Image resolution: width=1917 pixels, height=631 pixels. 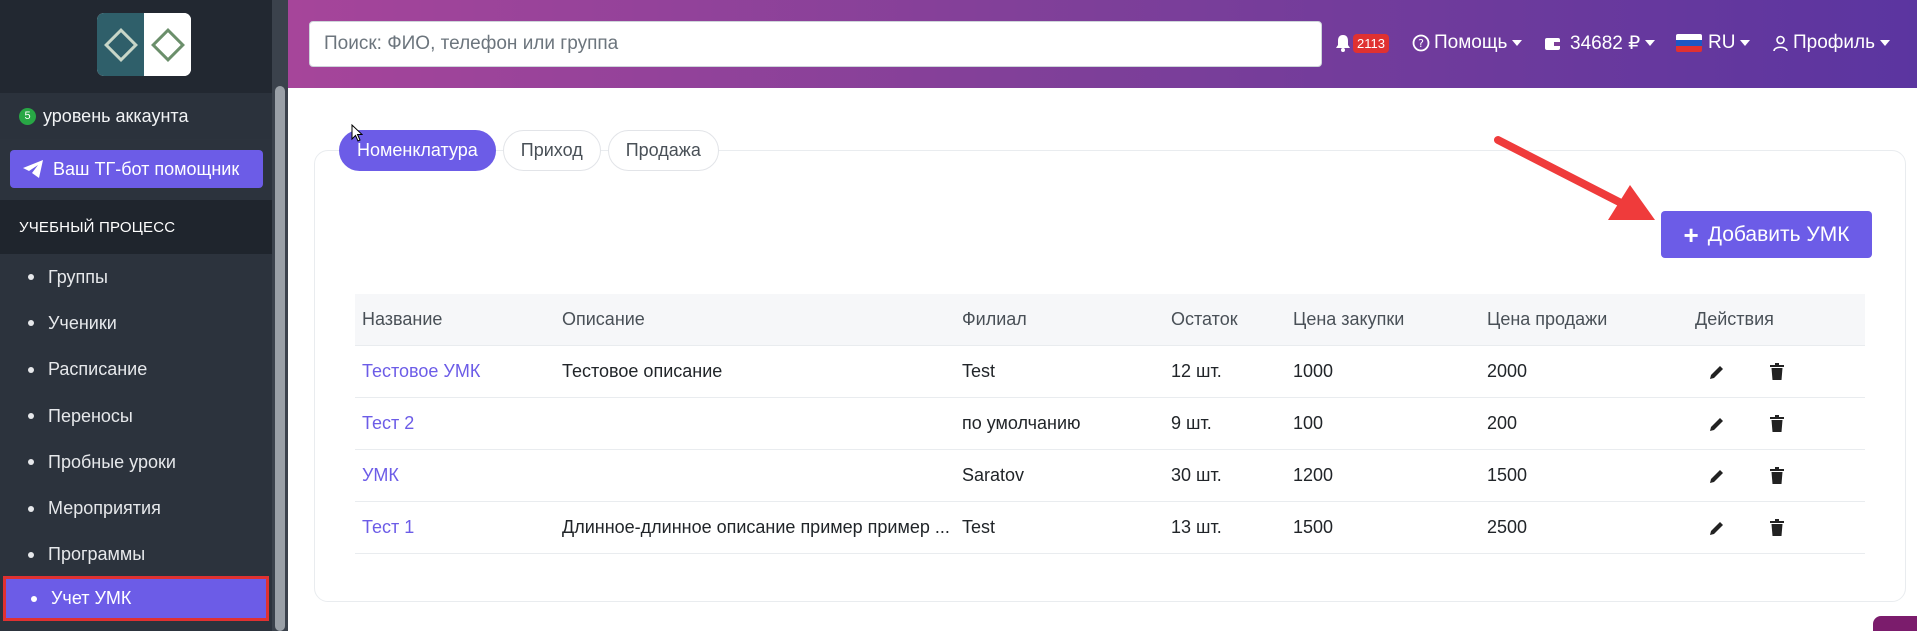 What do you see at coordinates (1552, 43) in the screenshot?
I see `wallet-icon` at bounding box center [1552, 43].